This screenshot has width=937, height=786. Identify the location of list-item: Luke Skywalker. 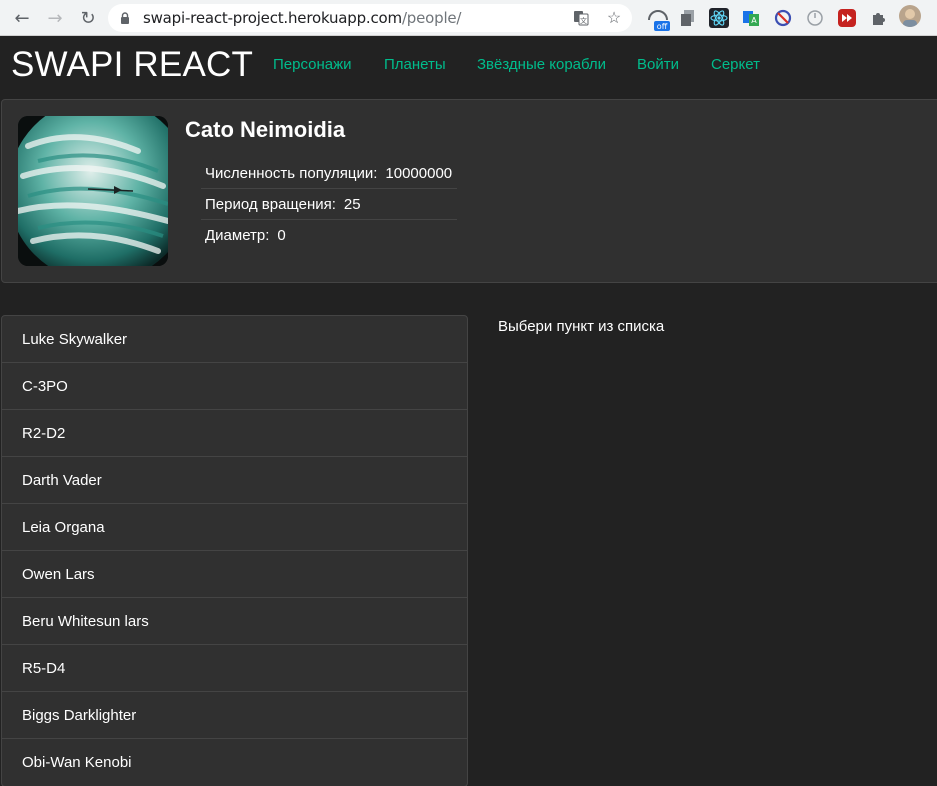
(234, 339).